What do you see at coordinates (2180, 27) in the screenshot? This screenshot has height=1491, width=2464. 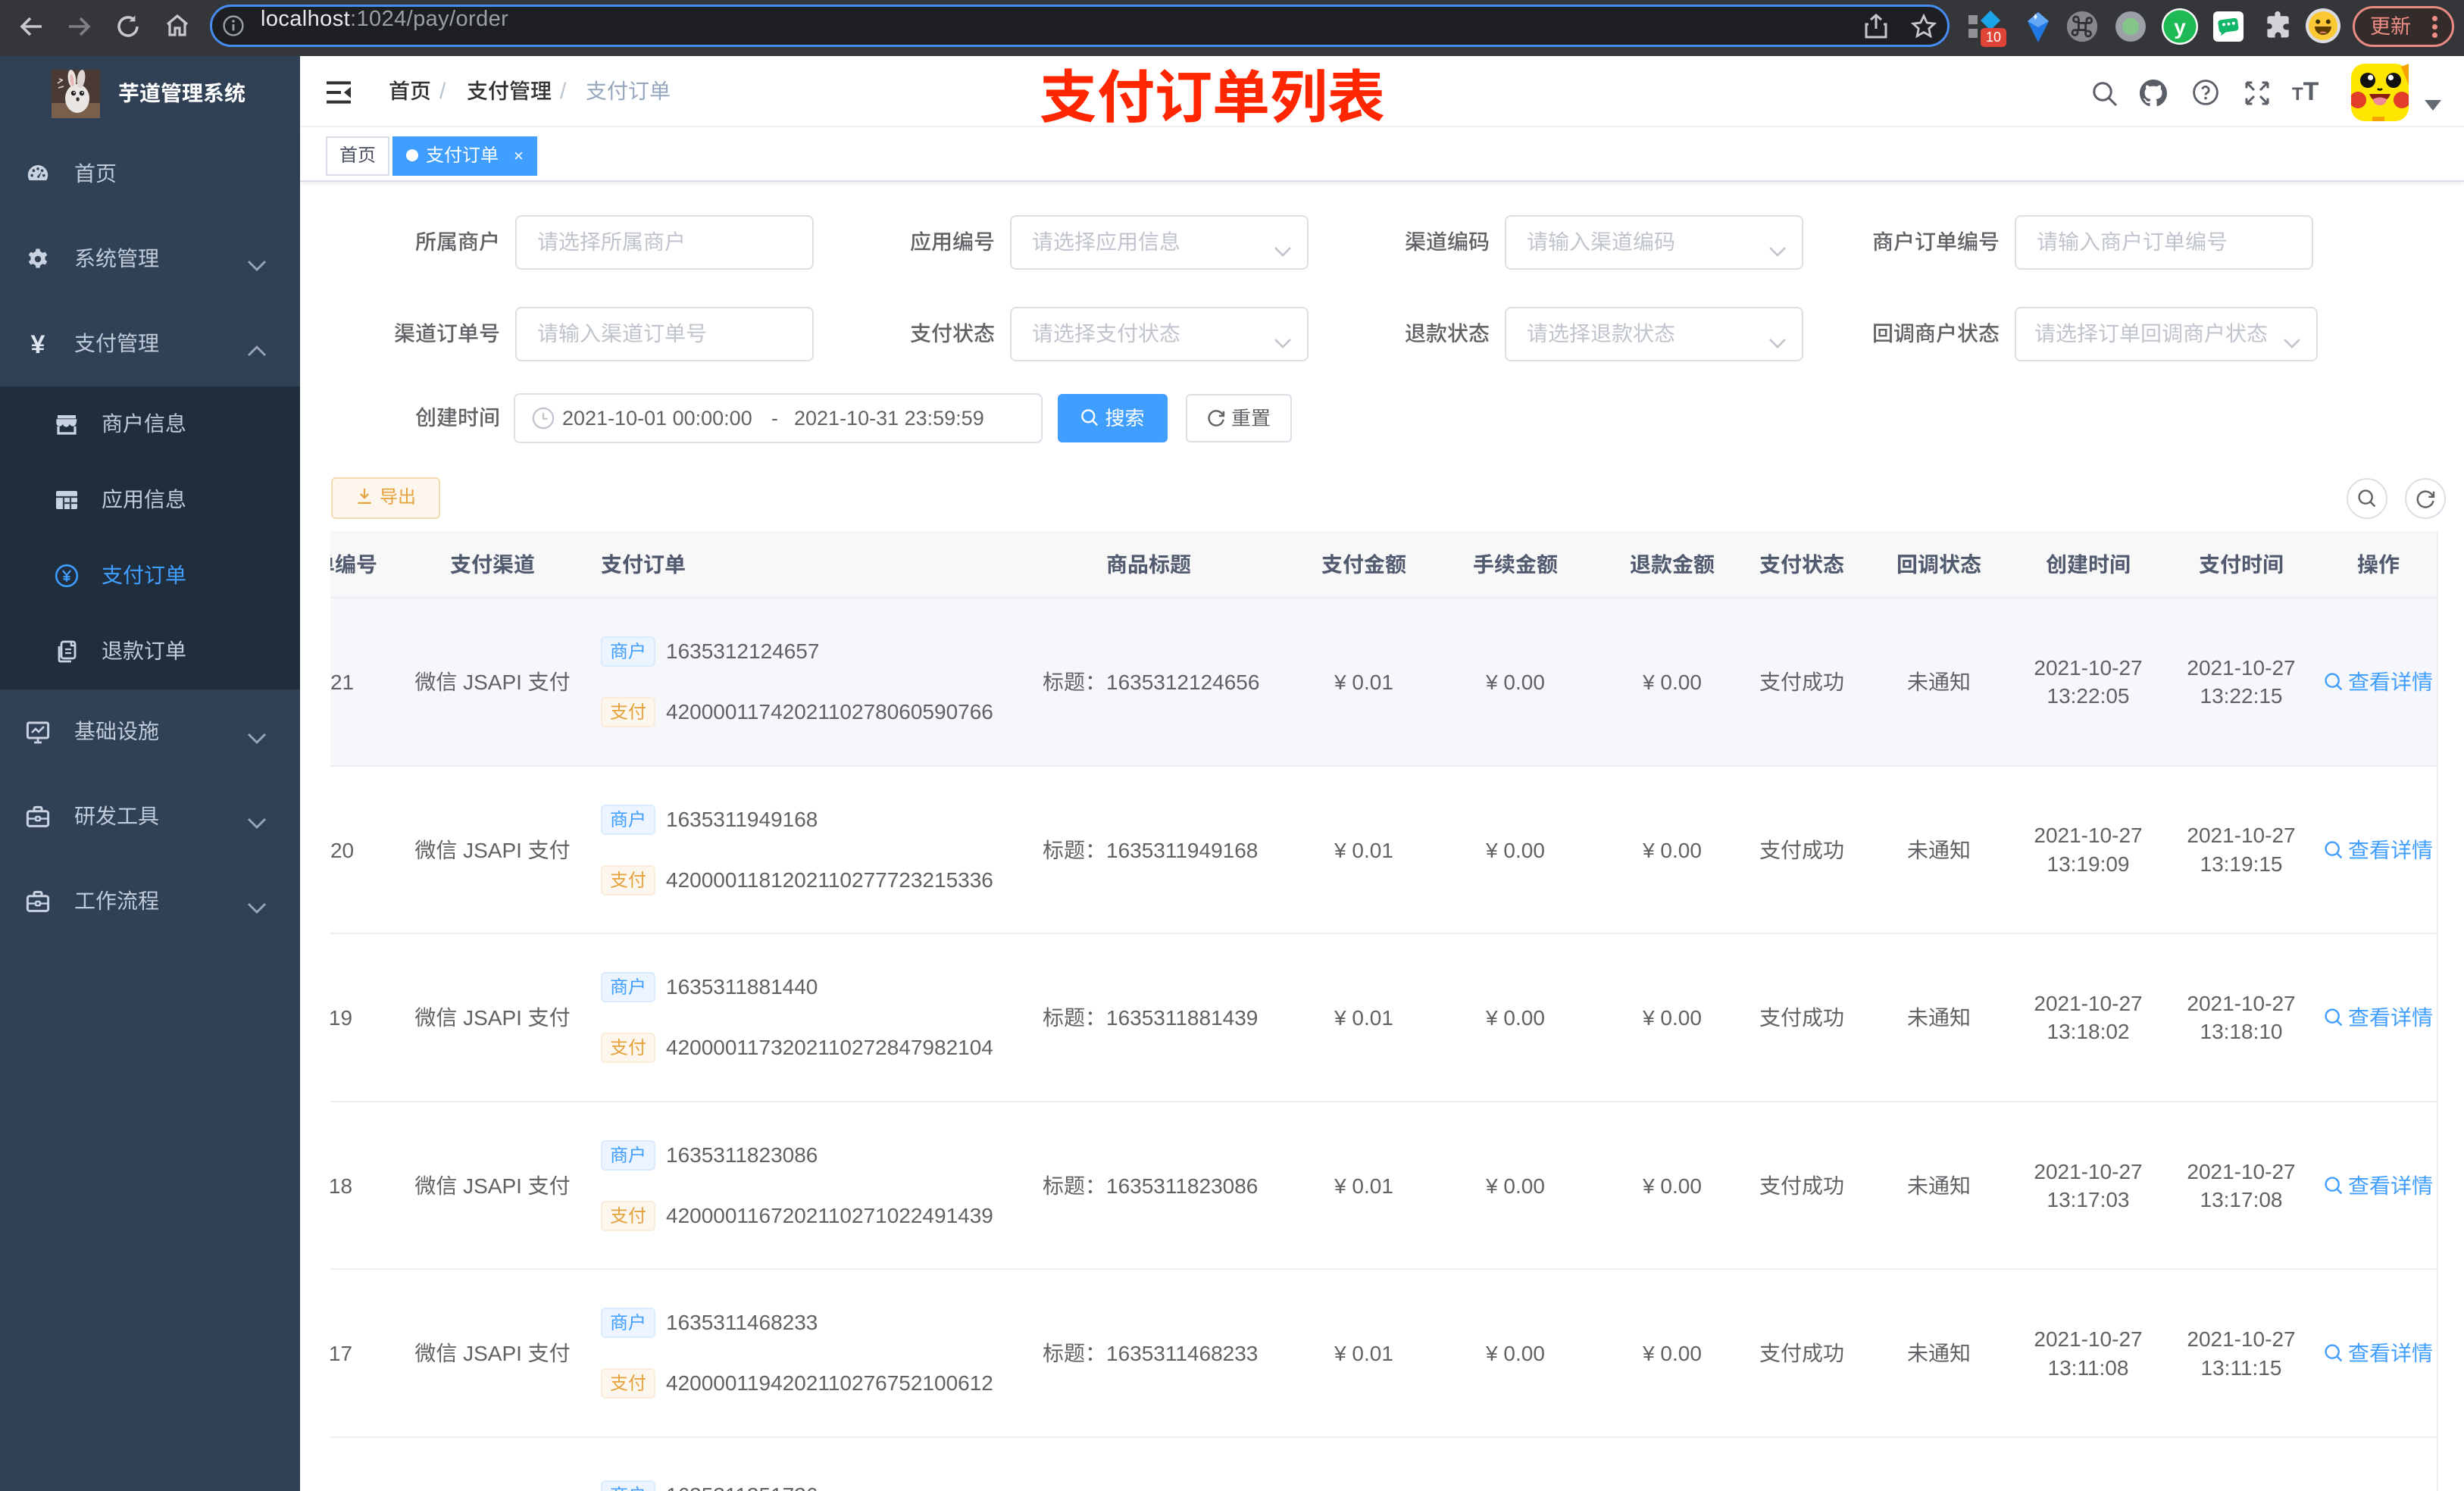 I see `svg-text: y` at bounding box center [2180, 27].